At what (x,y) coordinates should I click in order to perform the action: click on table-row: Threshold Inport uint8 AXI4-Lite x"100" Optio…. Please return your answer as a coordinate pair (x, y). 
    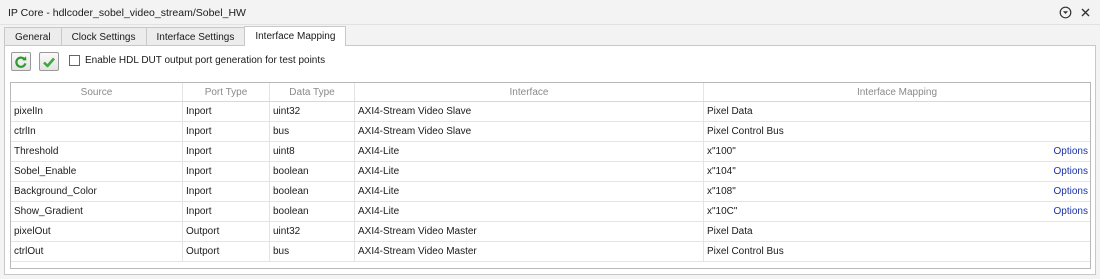
    Looking at the image, I should click on (550, 152).